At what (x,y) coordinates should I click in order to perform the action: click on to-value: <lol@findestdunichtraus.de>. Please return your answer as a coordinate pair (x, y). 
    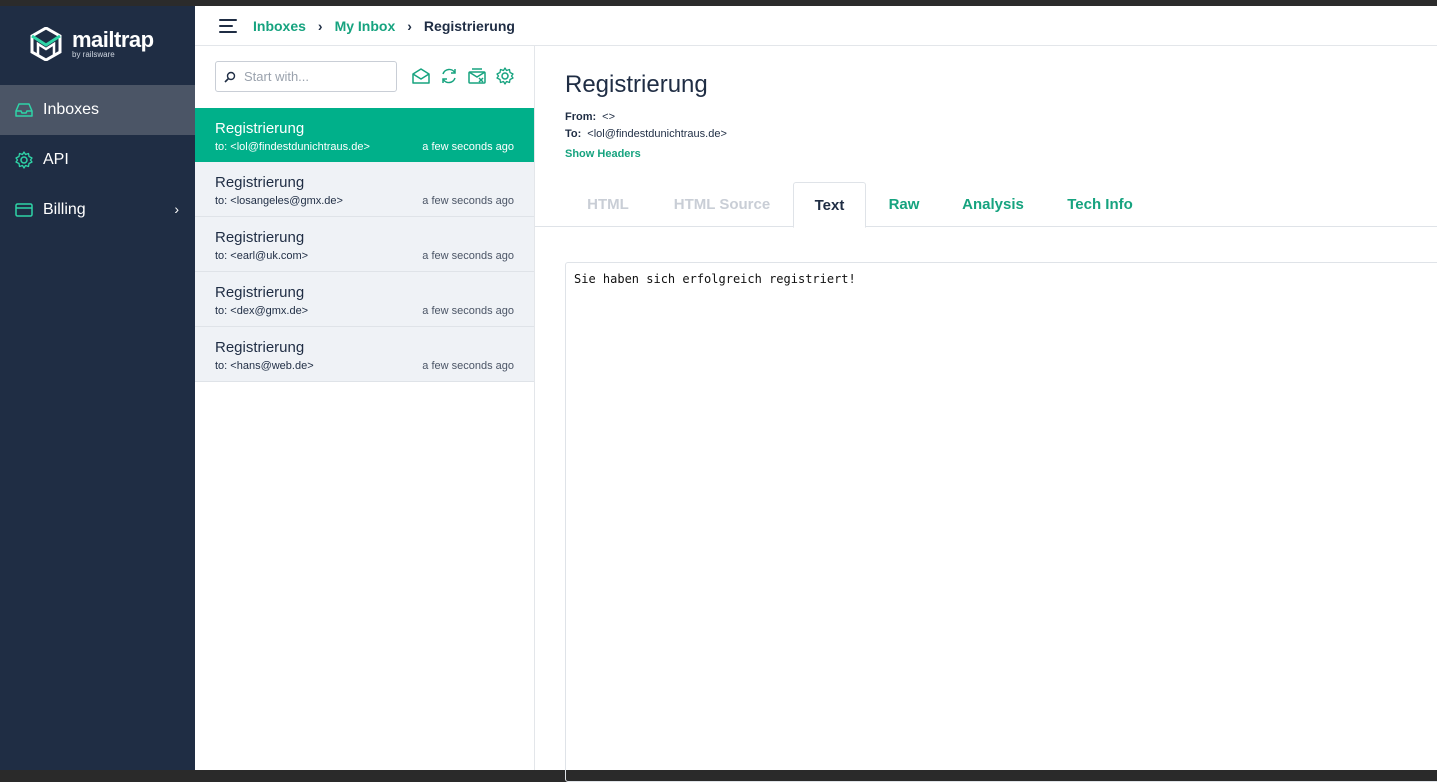
    Looking at the image, I should click on (657, 134).